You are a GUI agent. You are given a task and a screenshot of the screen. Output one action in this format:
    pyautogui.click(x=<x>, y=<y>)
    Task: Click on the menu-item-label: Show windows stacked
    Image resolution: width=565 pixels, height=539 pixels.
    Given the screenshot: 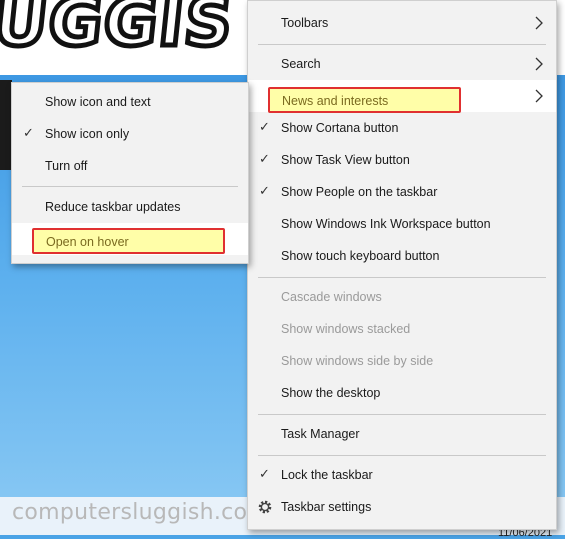 What is the action you would take?
    pyautogui.click(x=346, y=329)
    